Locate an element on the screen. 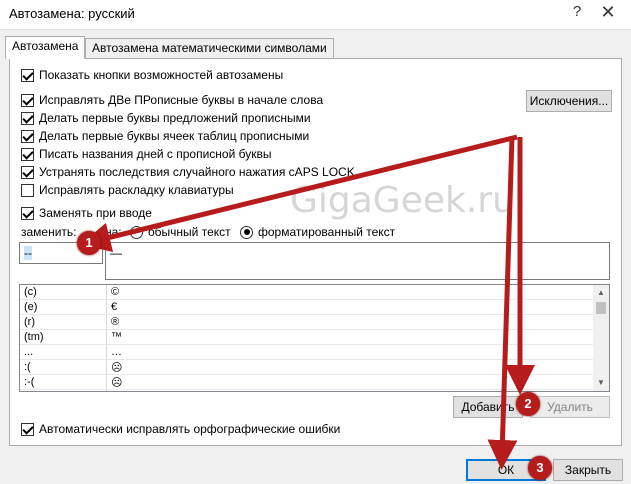 The width and height of the screenshot is (631, 484). day-names-checkbox is located at coordinates (27, 154).